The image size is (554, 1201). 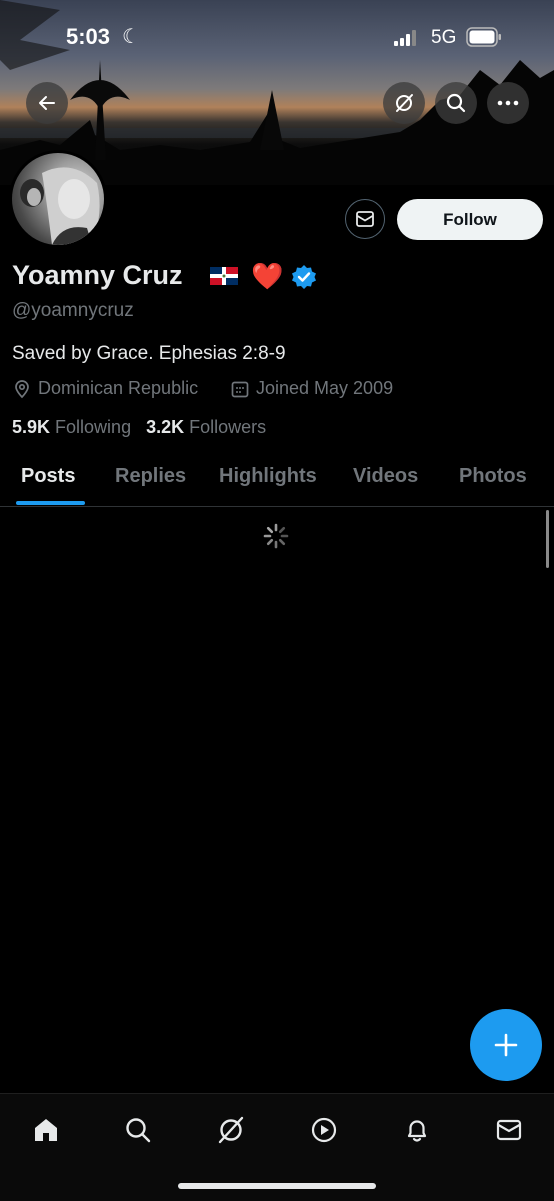 What do you see at coordinates (31, 427) in the screenshot?
I see `following-count: 5.9K` at bounding box center [31, 427].